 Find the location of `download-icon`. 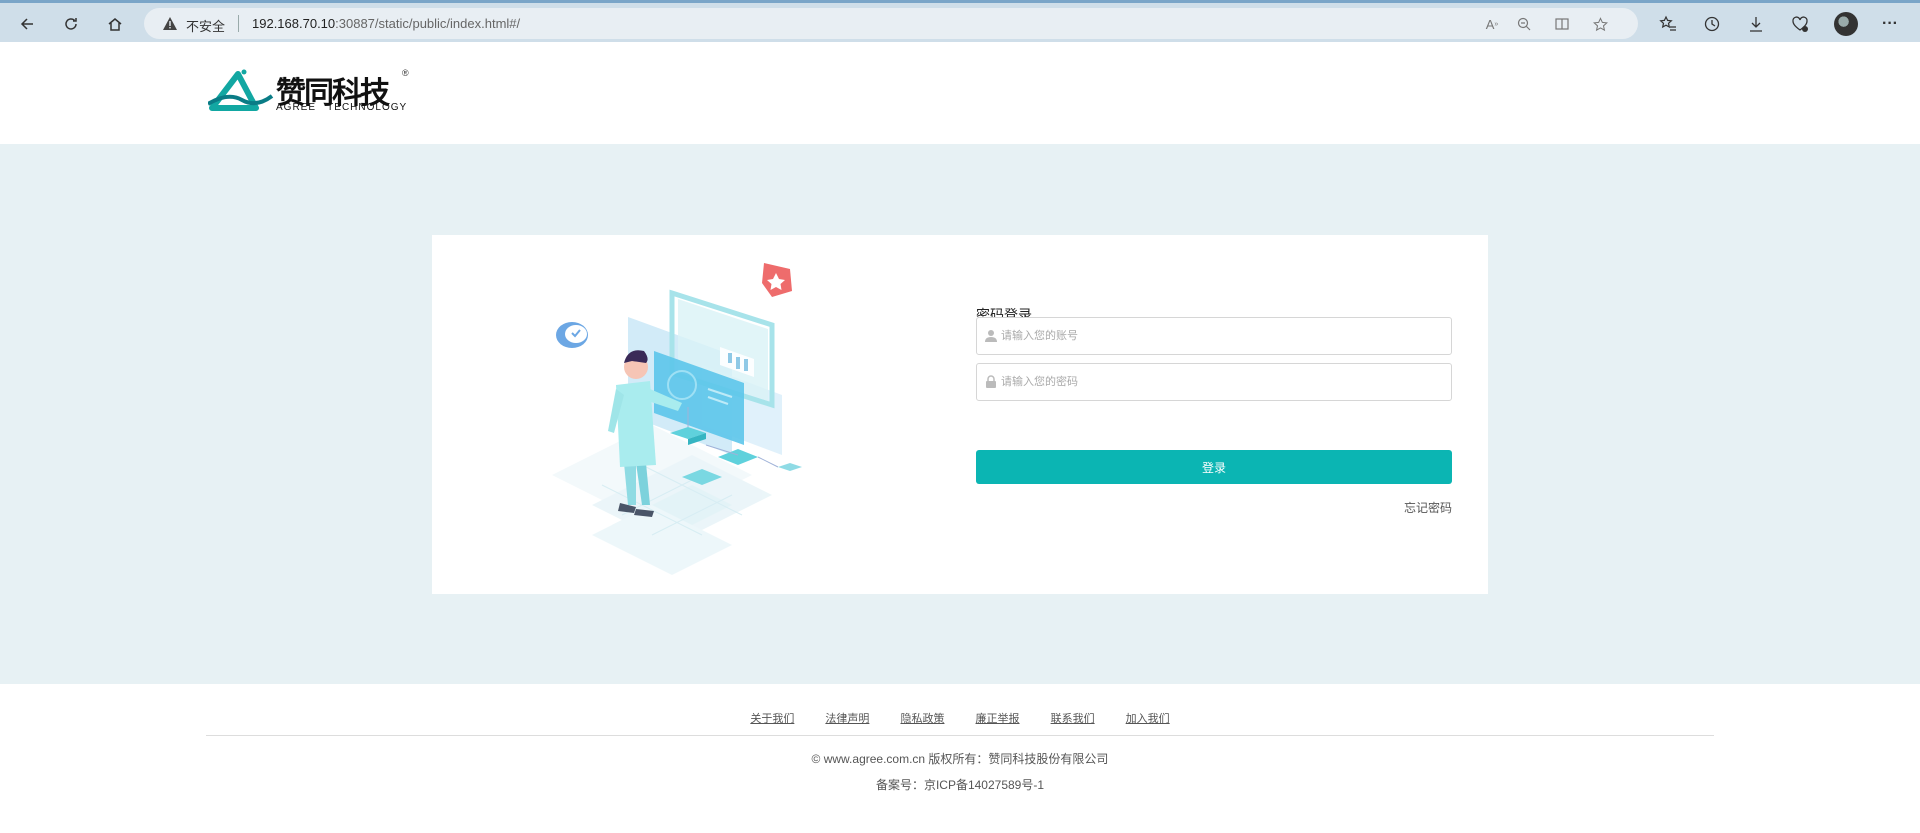

download-icon is located at coordinates (1756, 24).